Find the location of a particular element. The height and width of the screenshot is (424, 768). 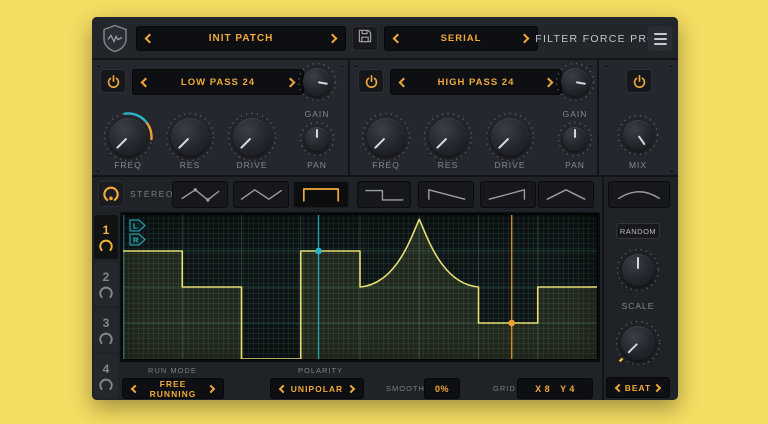

routing-next-icon is located at coordinates (524, 38).